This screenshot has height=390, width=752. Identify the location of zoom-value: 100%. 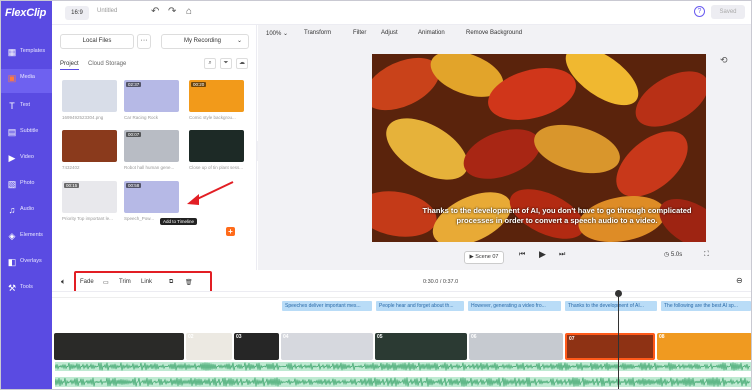
(274, 34).